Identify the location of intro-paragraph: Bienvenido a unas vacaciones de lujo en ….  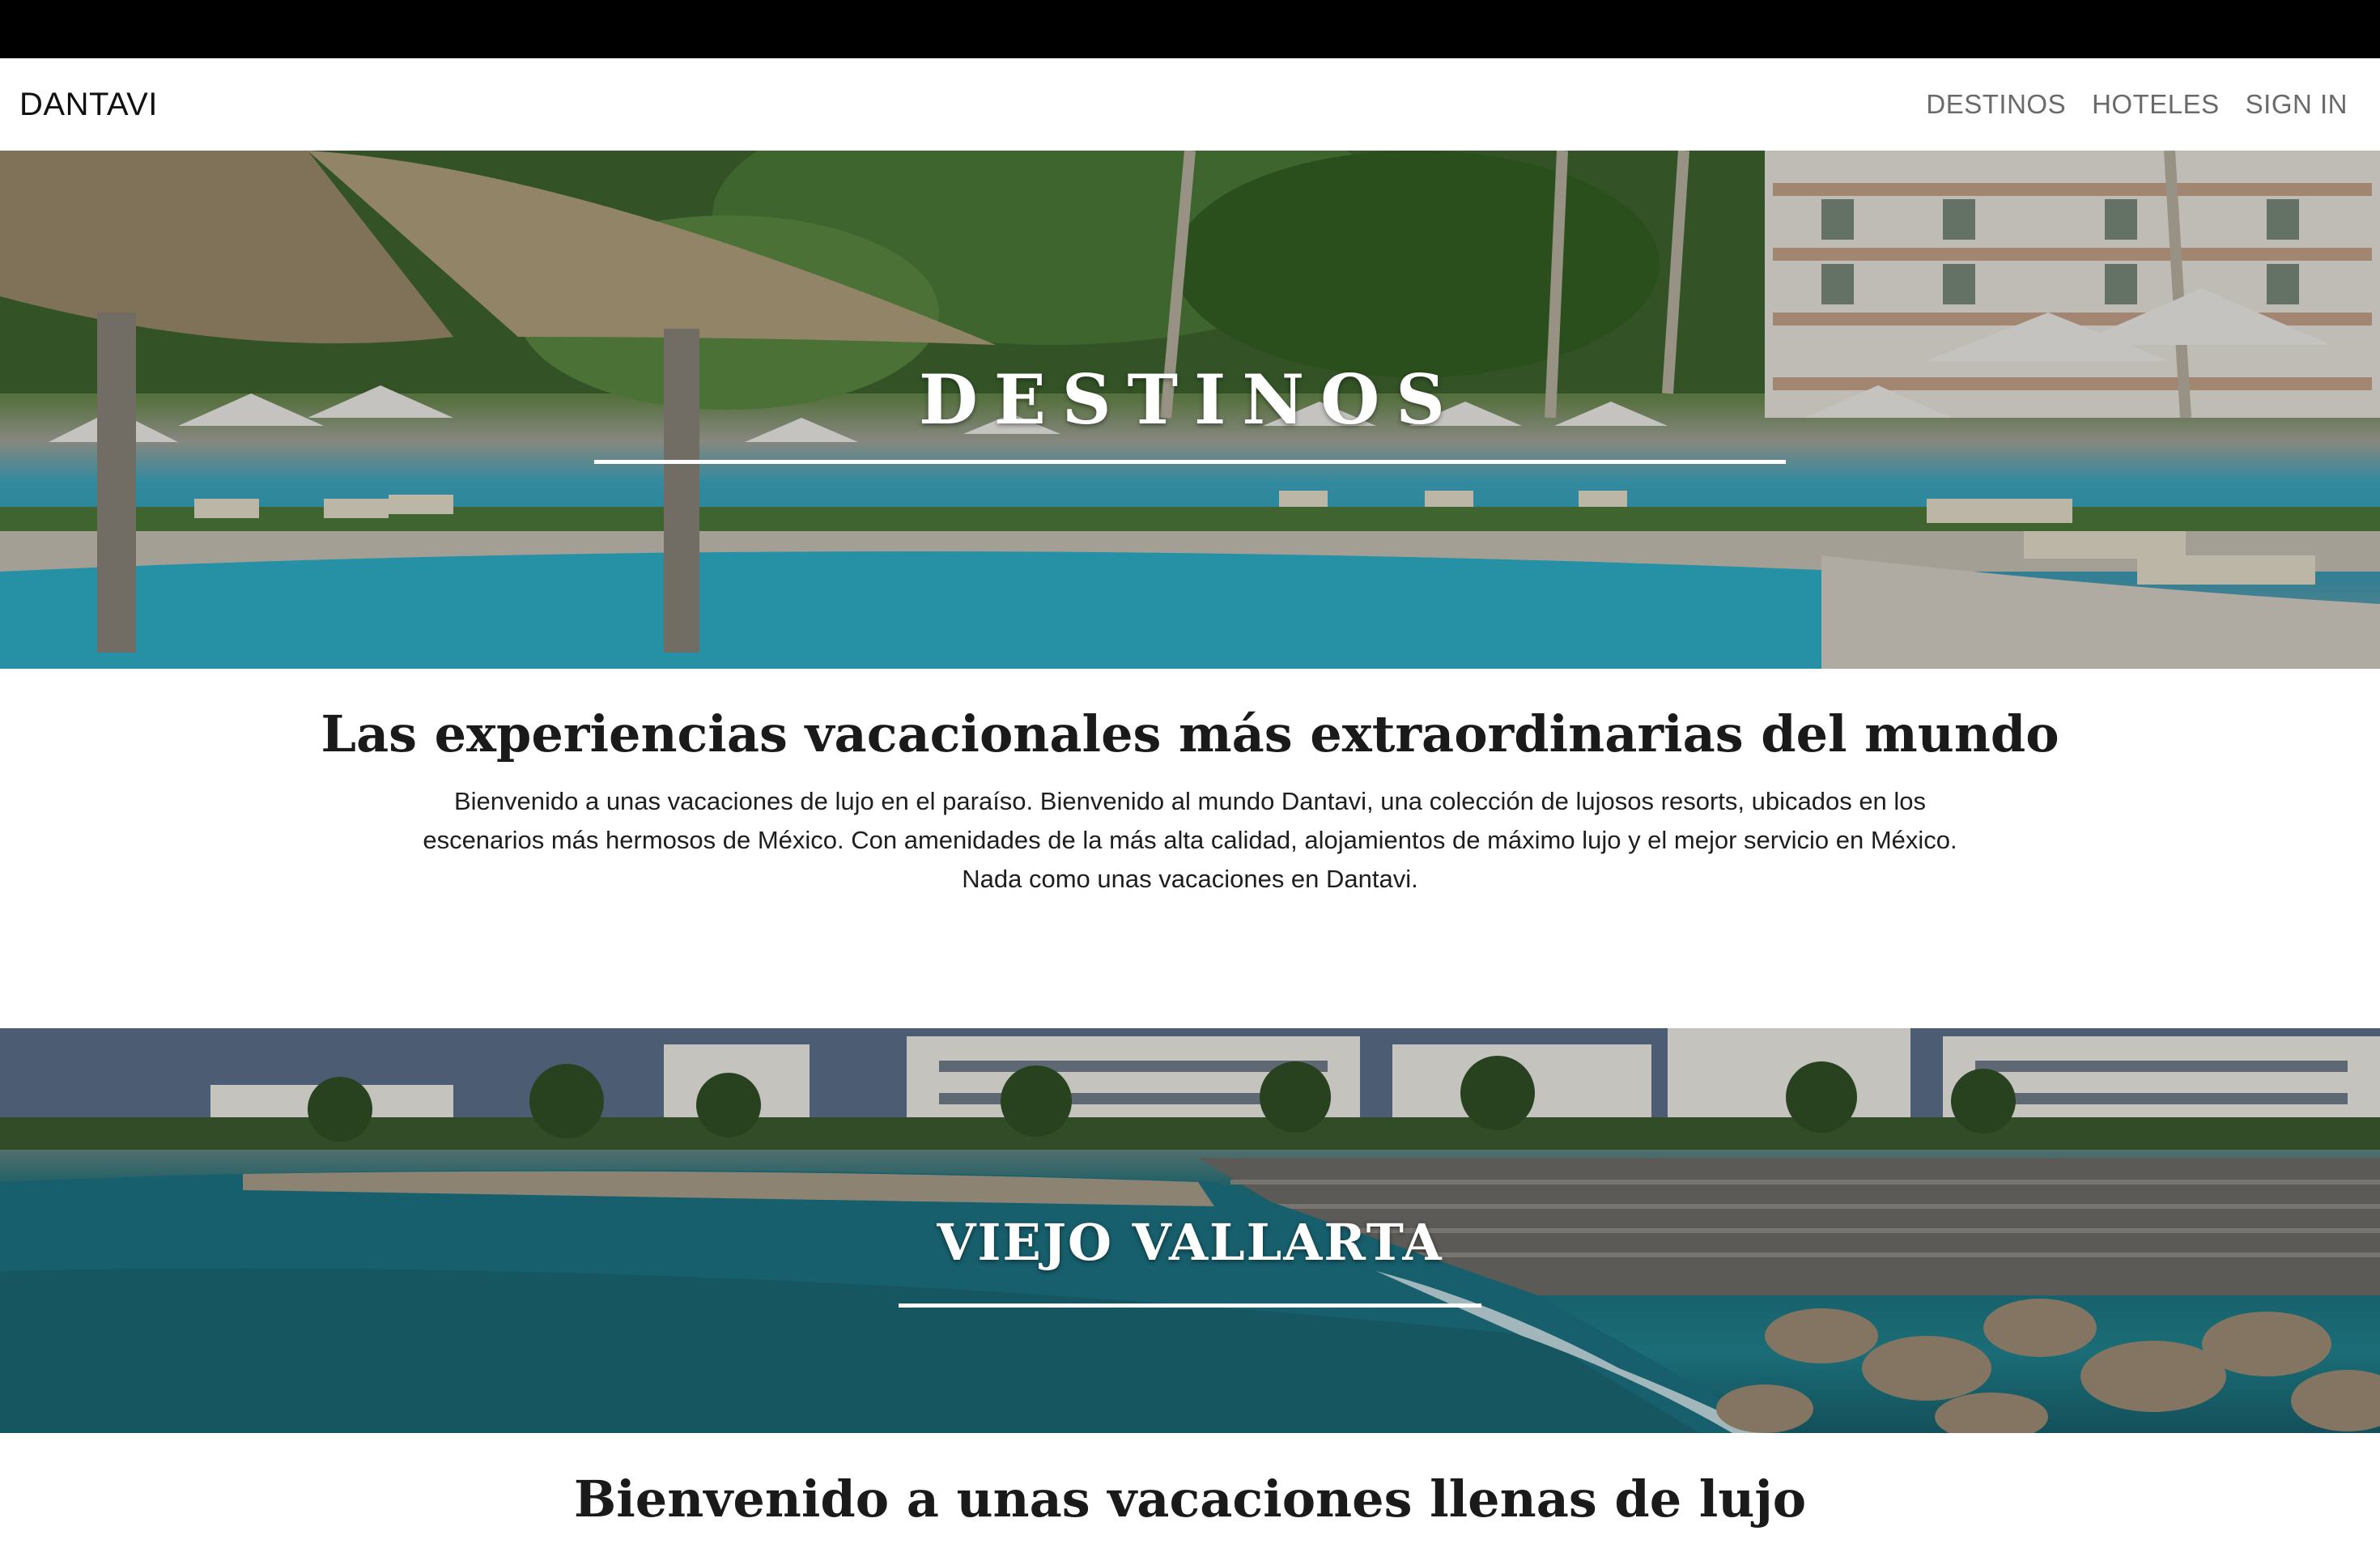
(1190, 840).